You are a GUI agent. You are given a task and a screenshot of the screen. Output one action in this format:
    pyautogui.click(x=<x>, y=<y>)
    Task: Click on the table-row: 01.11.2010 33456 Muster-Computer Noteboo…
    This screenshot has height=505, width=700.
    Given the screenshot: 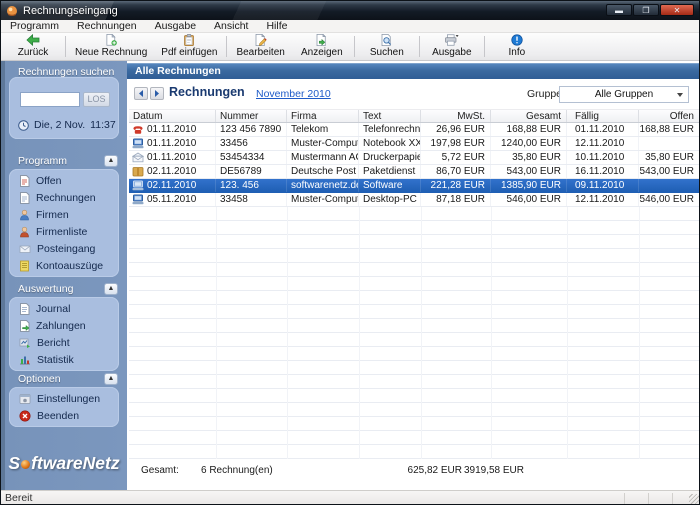 What is the action you would take?
    pyautogui.click(x=414, y=144)
    